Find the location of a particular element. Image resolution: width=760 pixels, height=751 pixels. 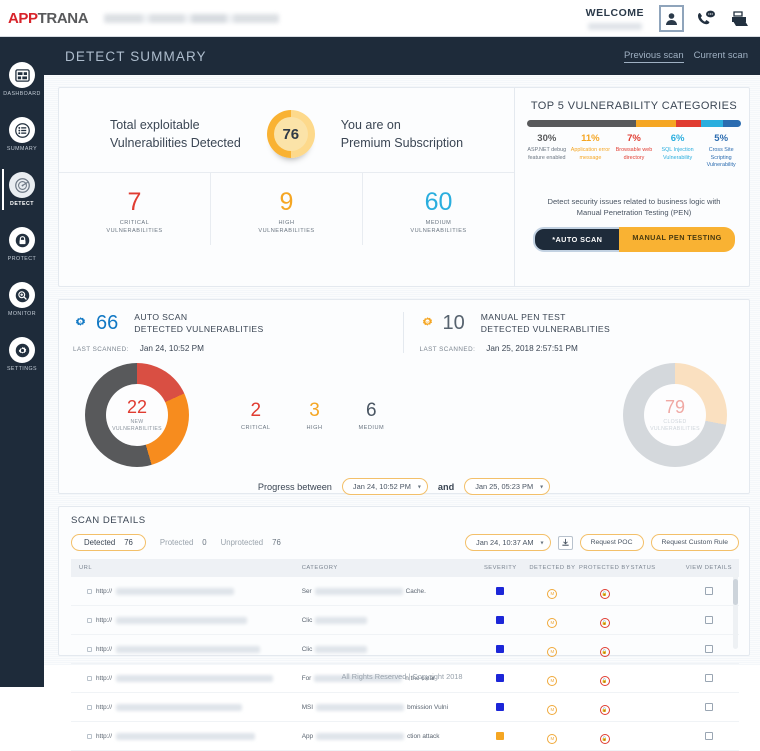

column-header-category: CATEGORY is located at coordinates (388, 568).